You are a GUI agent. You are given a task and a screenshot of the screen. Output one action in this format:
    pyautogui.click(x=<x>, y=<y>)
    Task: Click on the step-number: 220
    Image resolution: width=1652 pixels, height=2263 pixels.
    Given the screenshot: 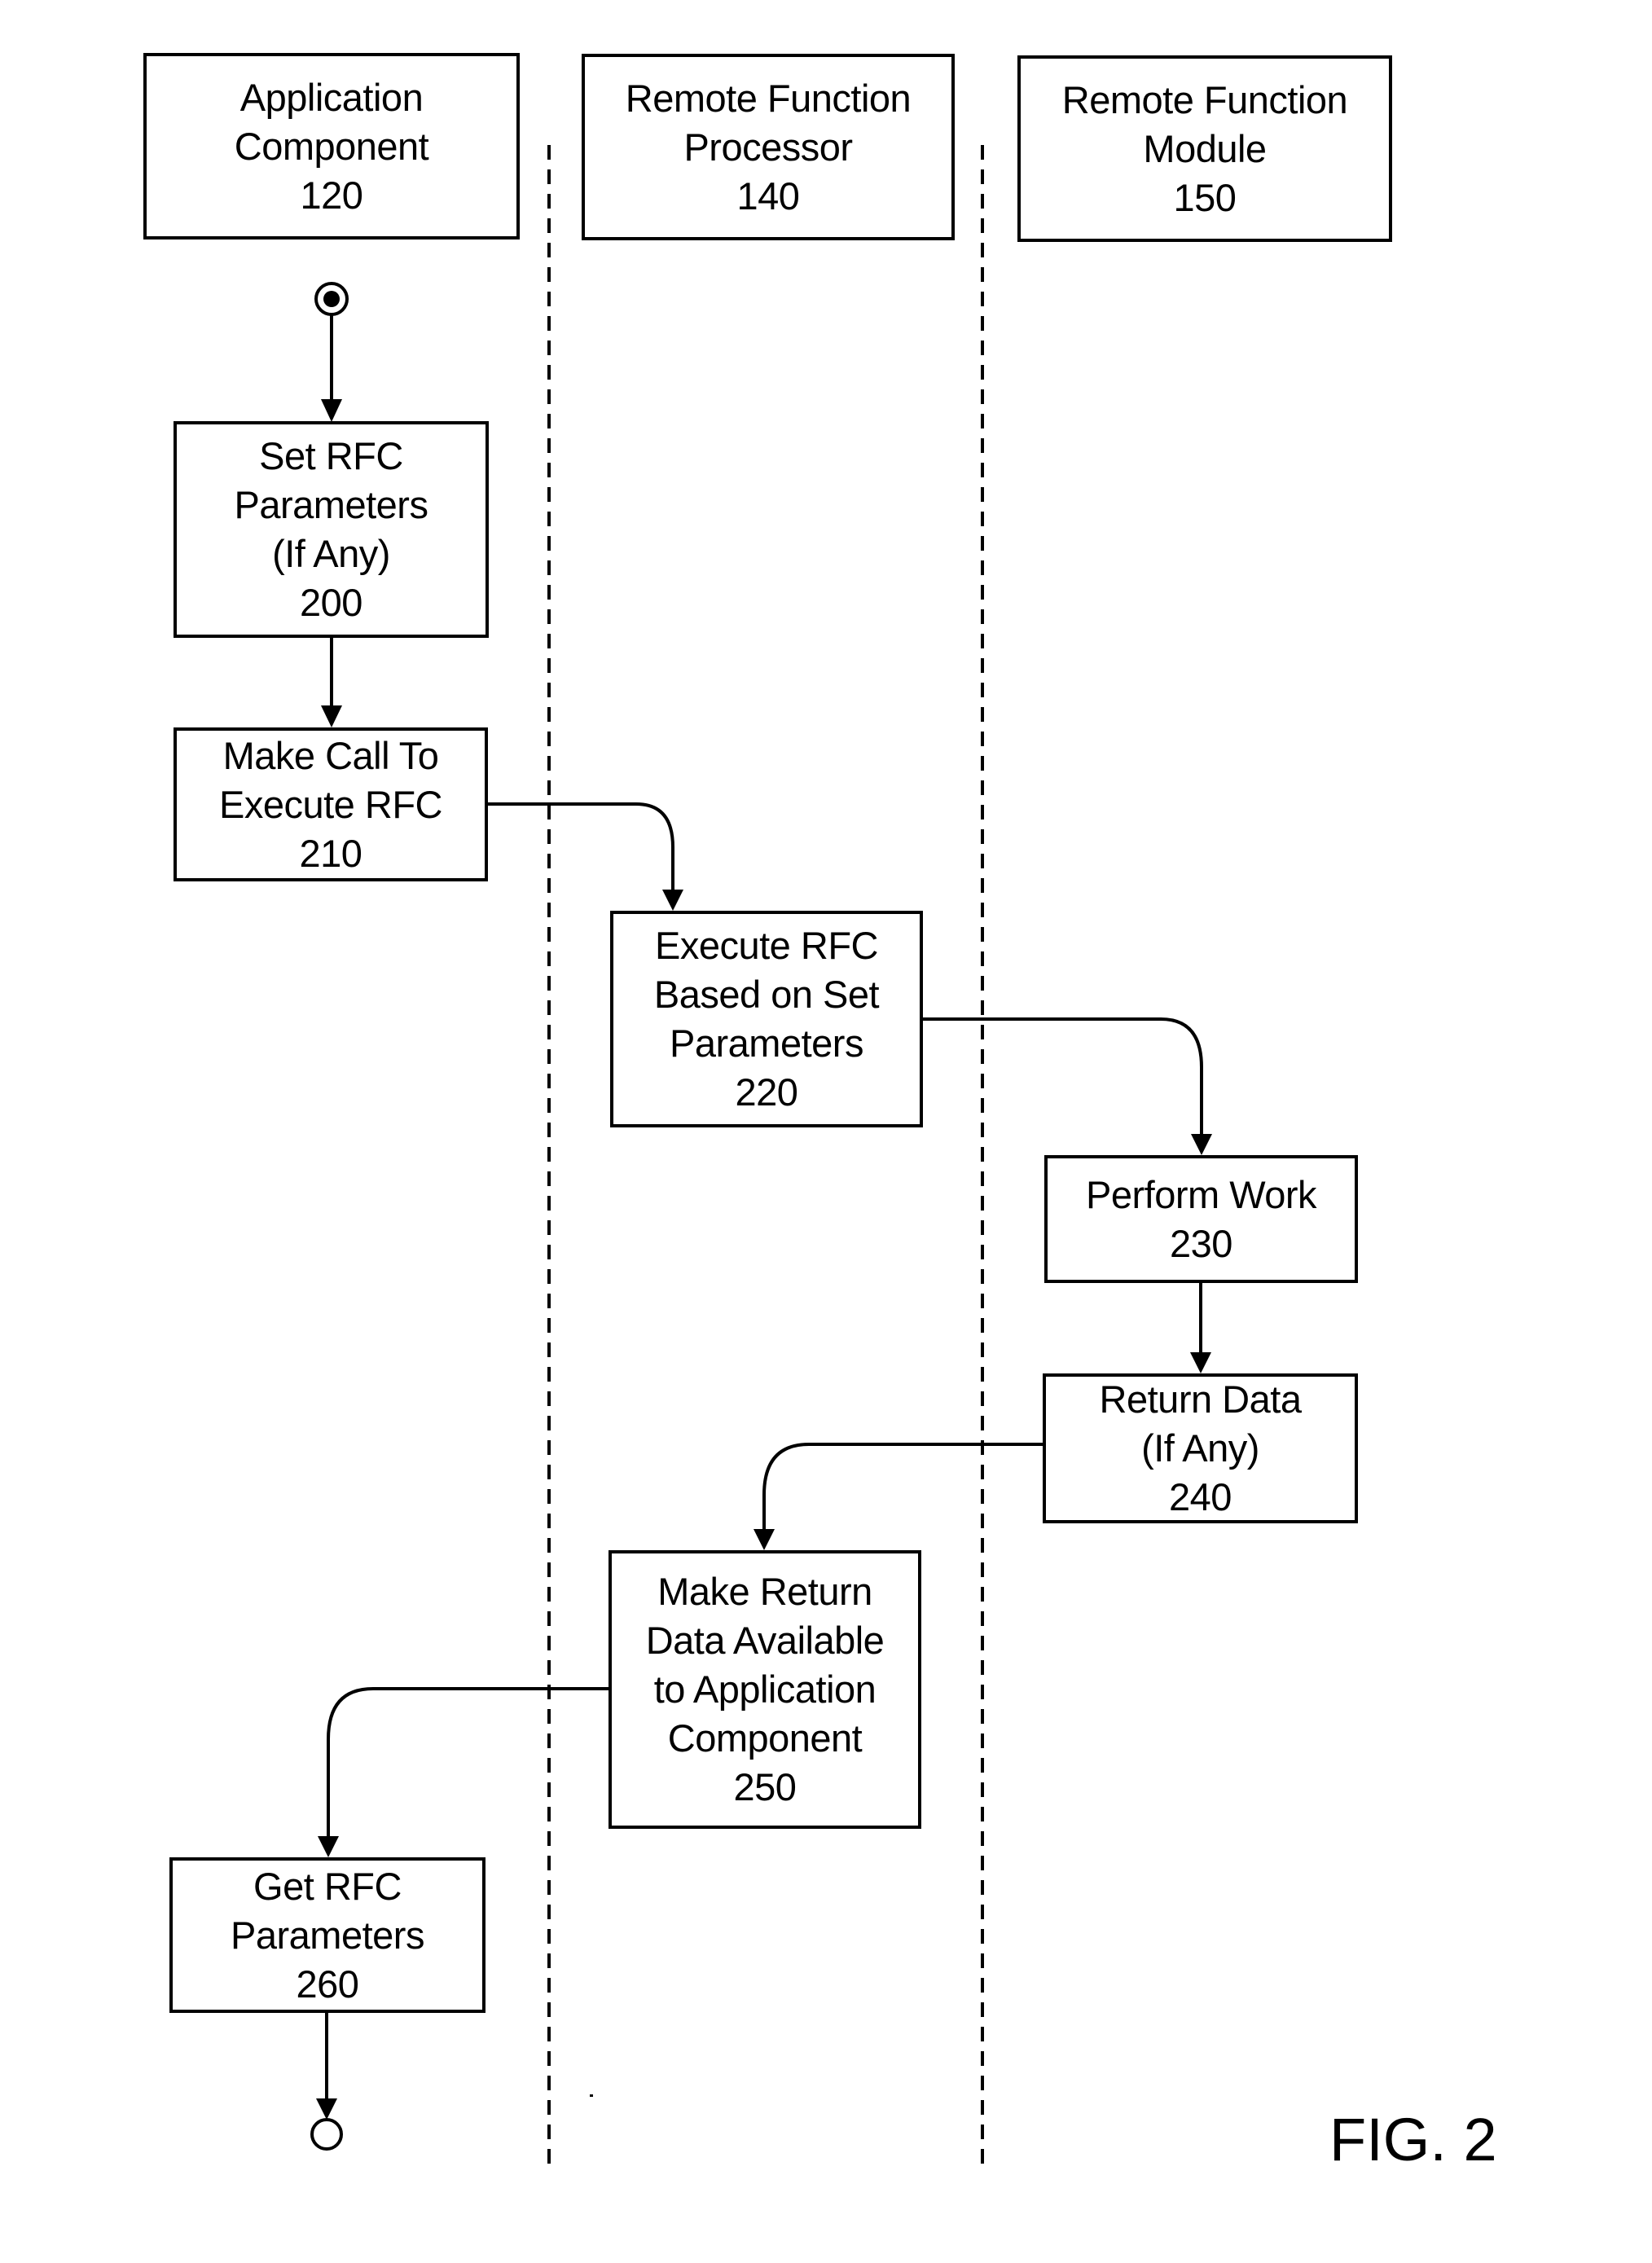 What is the action you would take?
    pyautogui.click(x=766, y=1092)
    